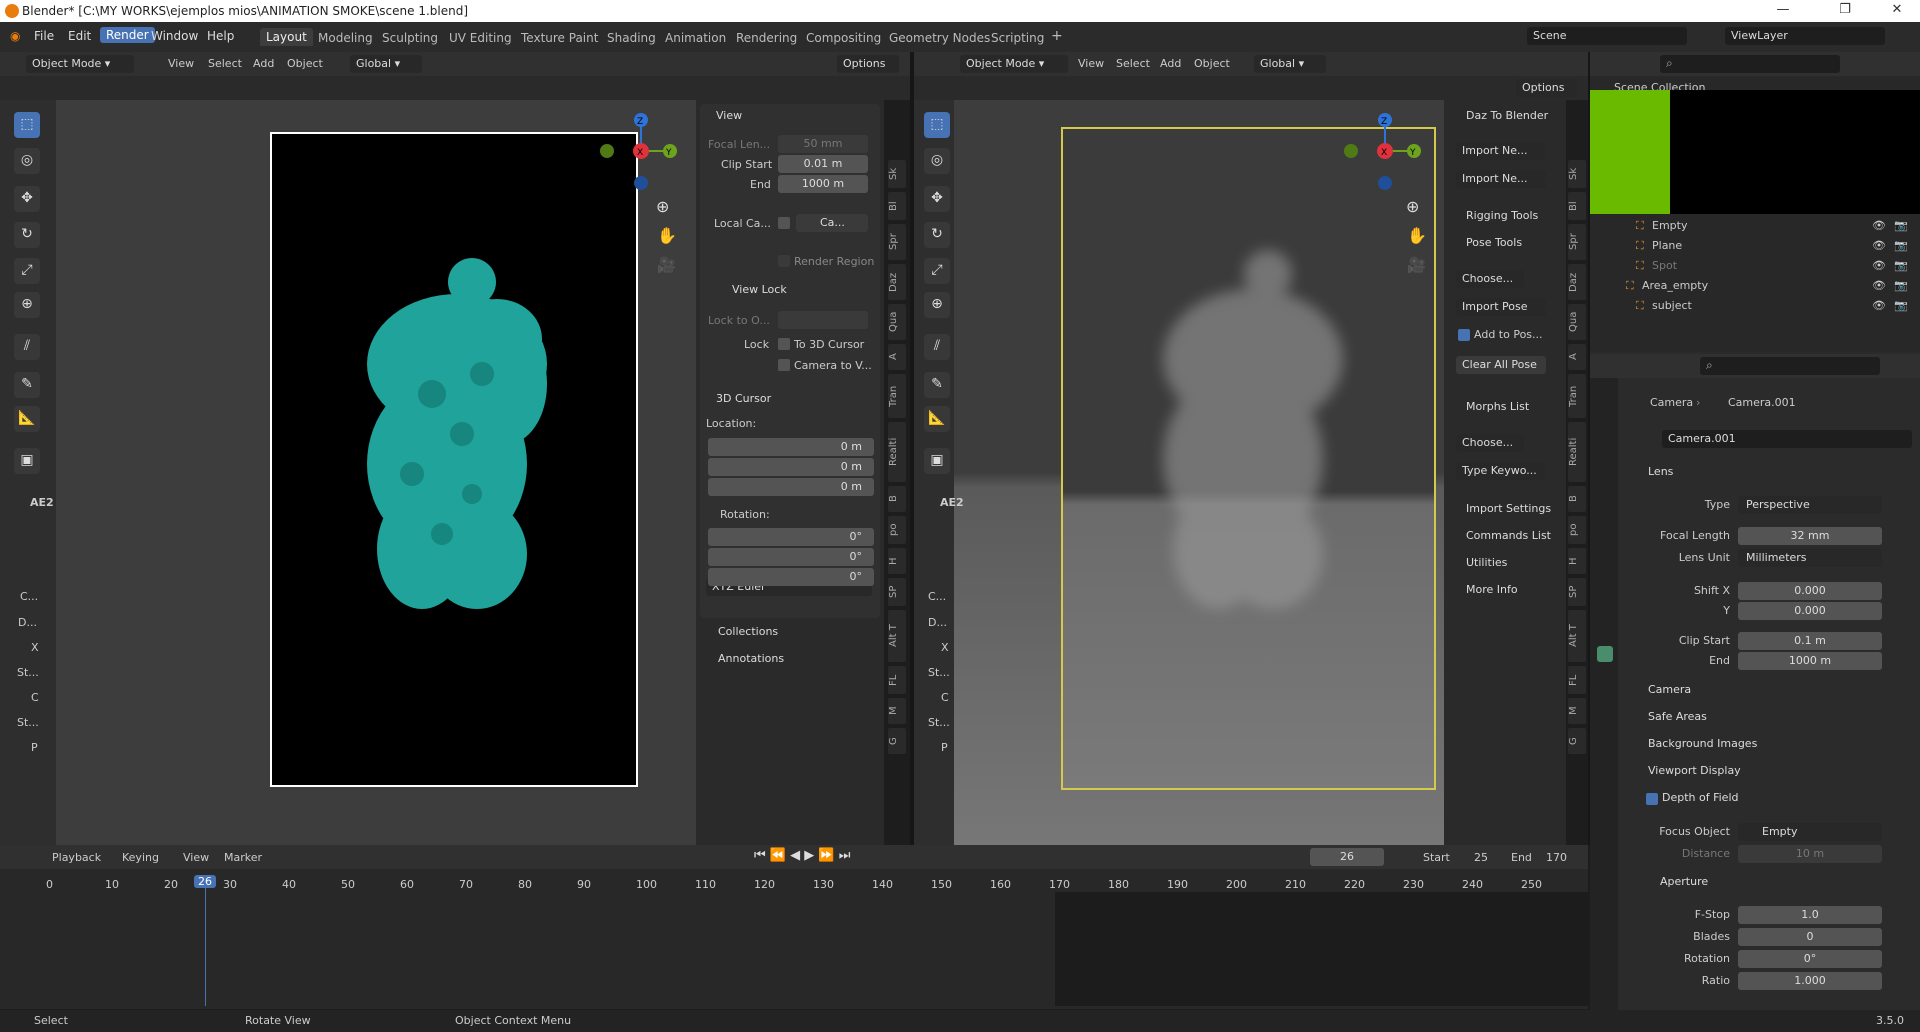 The height and width of the screenshot is (1032, 1920). I want to click on right-options-button: Options, so click(1547, 88).